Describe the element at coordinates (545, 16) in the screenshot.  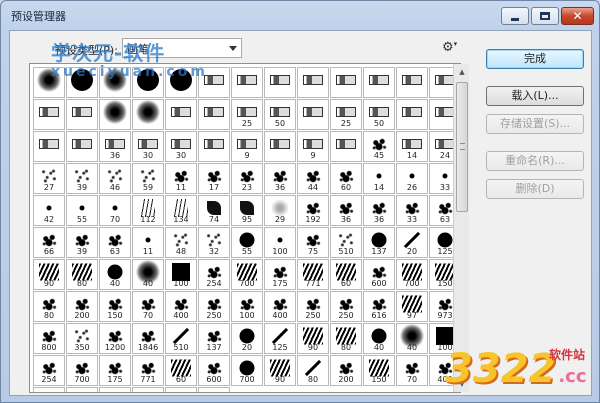
I see `maximize-button` at that location.